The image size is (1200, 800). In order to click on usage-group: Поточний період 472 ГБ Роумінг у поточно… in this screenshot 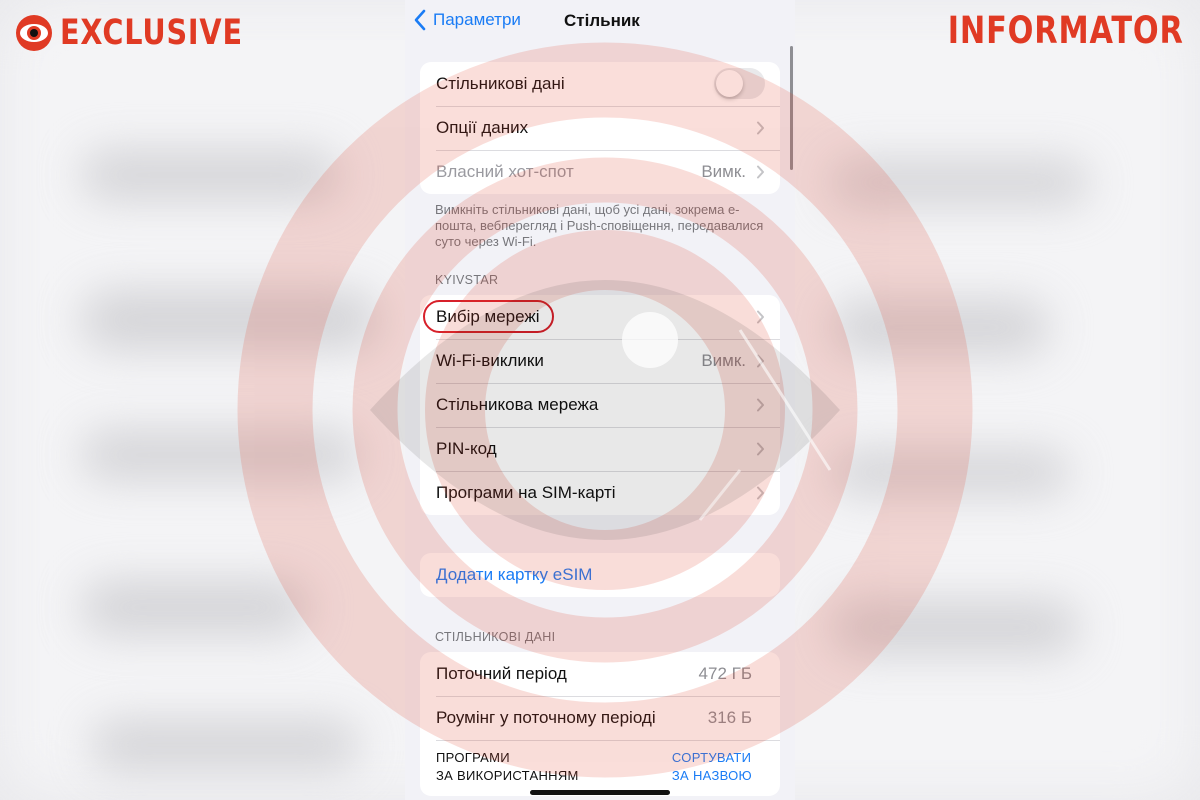, I will do `click(600, 724)`.